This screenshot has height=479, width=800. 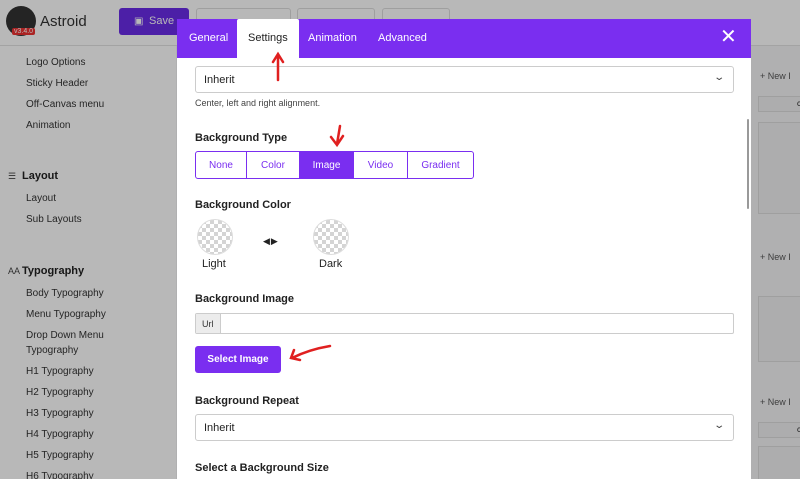 What do you see at coordinates (327, 165) in the screenshot?
I see `bg-type-image: Image` at bounding box center [327, 165].